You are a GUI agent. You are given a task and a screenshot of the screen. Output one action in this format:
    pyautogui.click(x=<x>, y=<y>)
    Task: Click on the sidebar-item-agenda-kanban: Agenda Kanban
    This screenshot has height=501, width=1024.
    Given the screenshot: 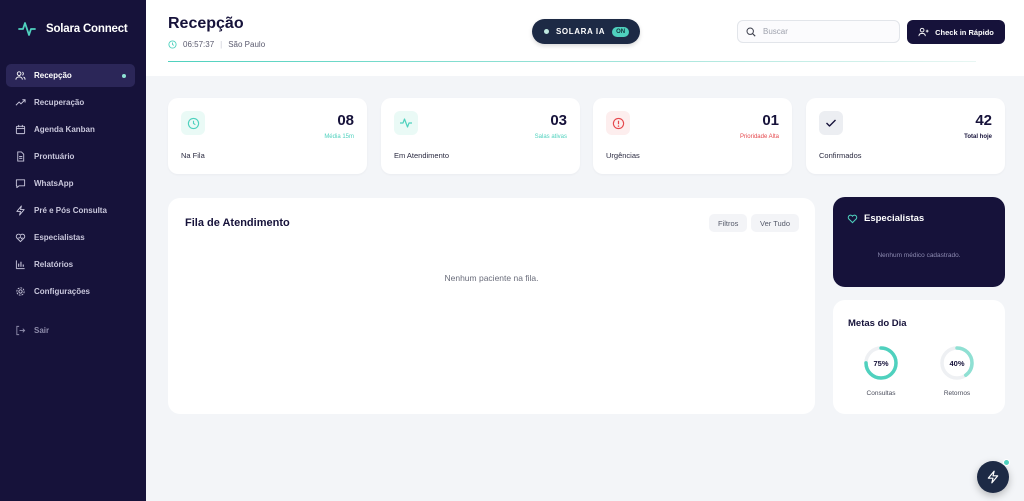 What is the action you would take?
    pyautogui.click(x=70, y=129)
    